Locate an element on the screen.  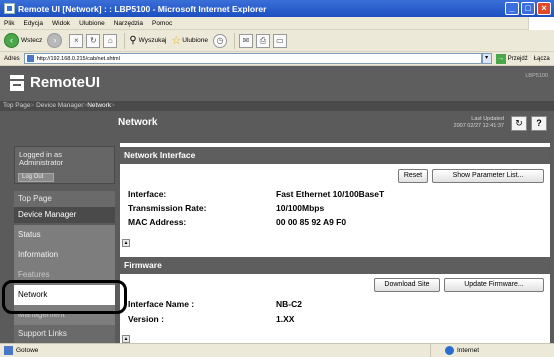
forward-button: › is located at coordinates (55, 40).